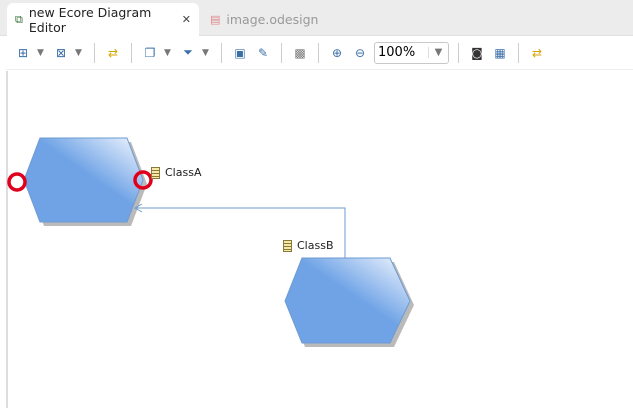 The height and width of the screenshot is (408, 633). I want to click on class-b-label: ClassB, so click(308, 245).